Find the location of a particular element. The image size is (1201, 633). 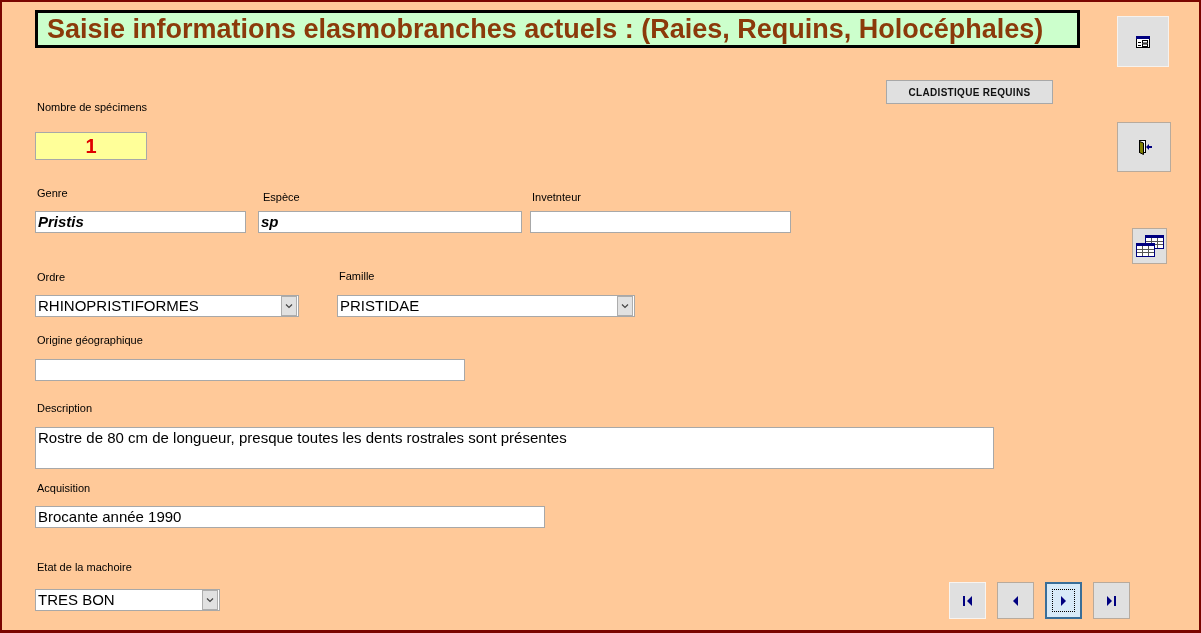

field-label: Invetnteur is located at coordinates (556, 197).